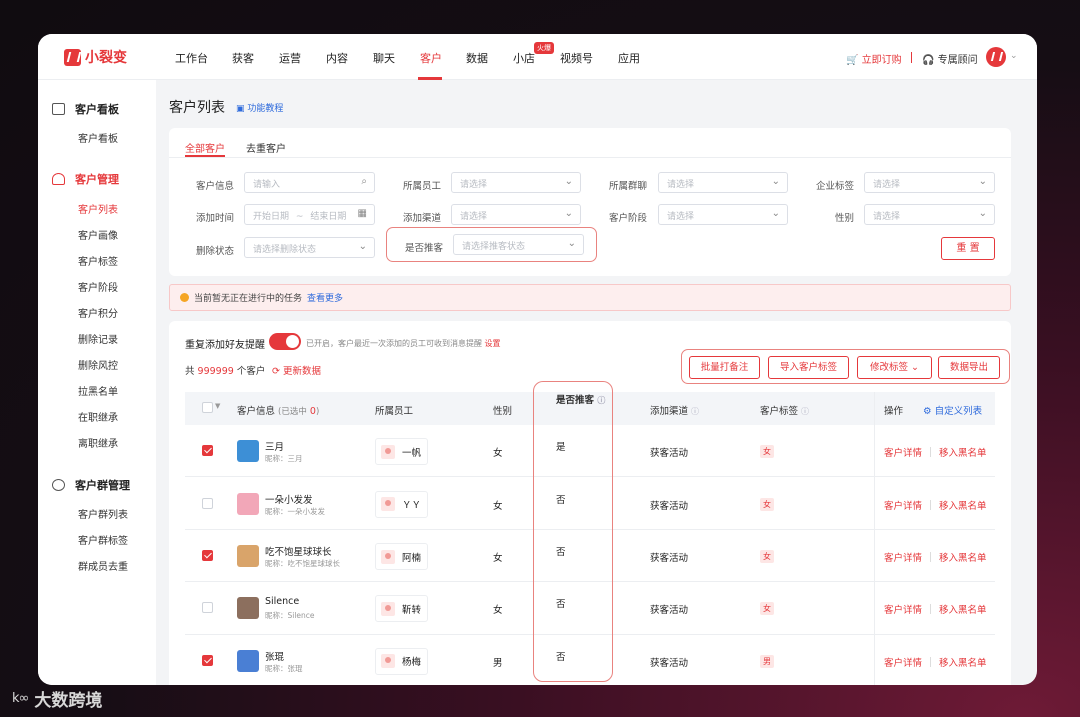 This screenshot has height=717, width=1080. What do you see at coordinates (91, 485) in the screenshot?
I see `sidebar-group-group-manage: 客户群管理` at bounding box center [91, 485].